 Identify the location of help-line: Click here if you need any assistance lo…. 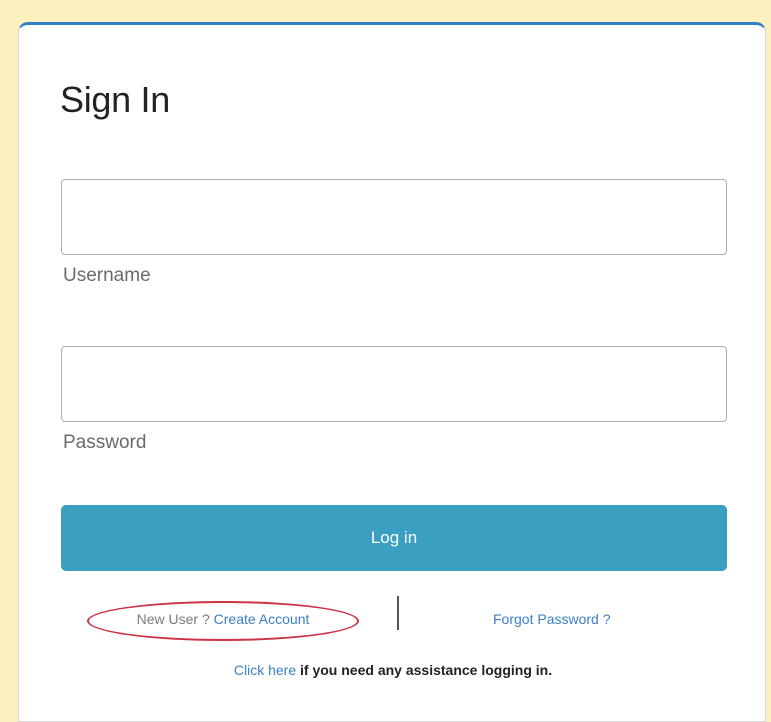
(393, 670).